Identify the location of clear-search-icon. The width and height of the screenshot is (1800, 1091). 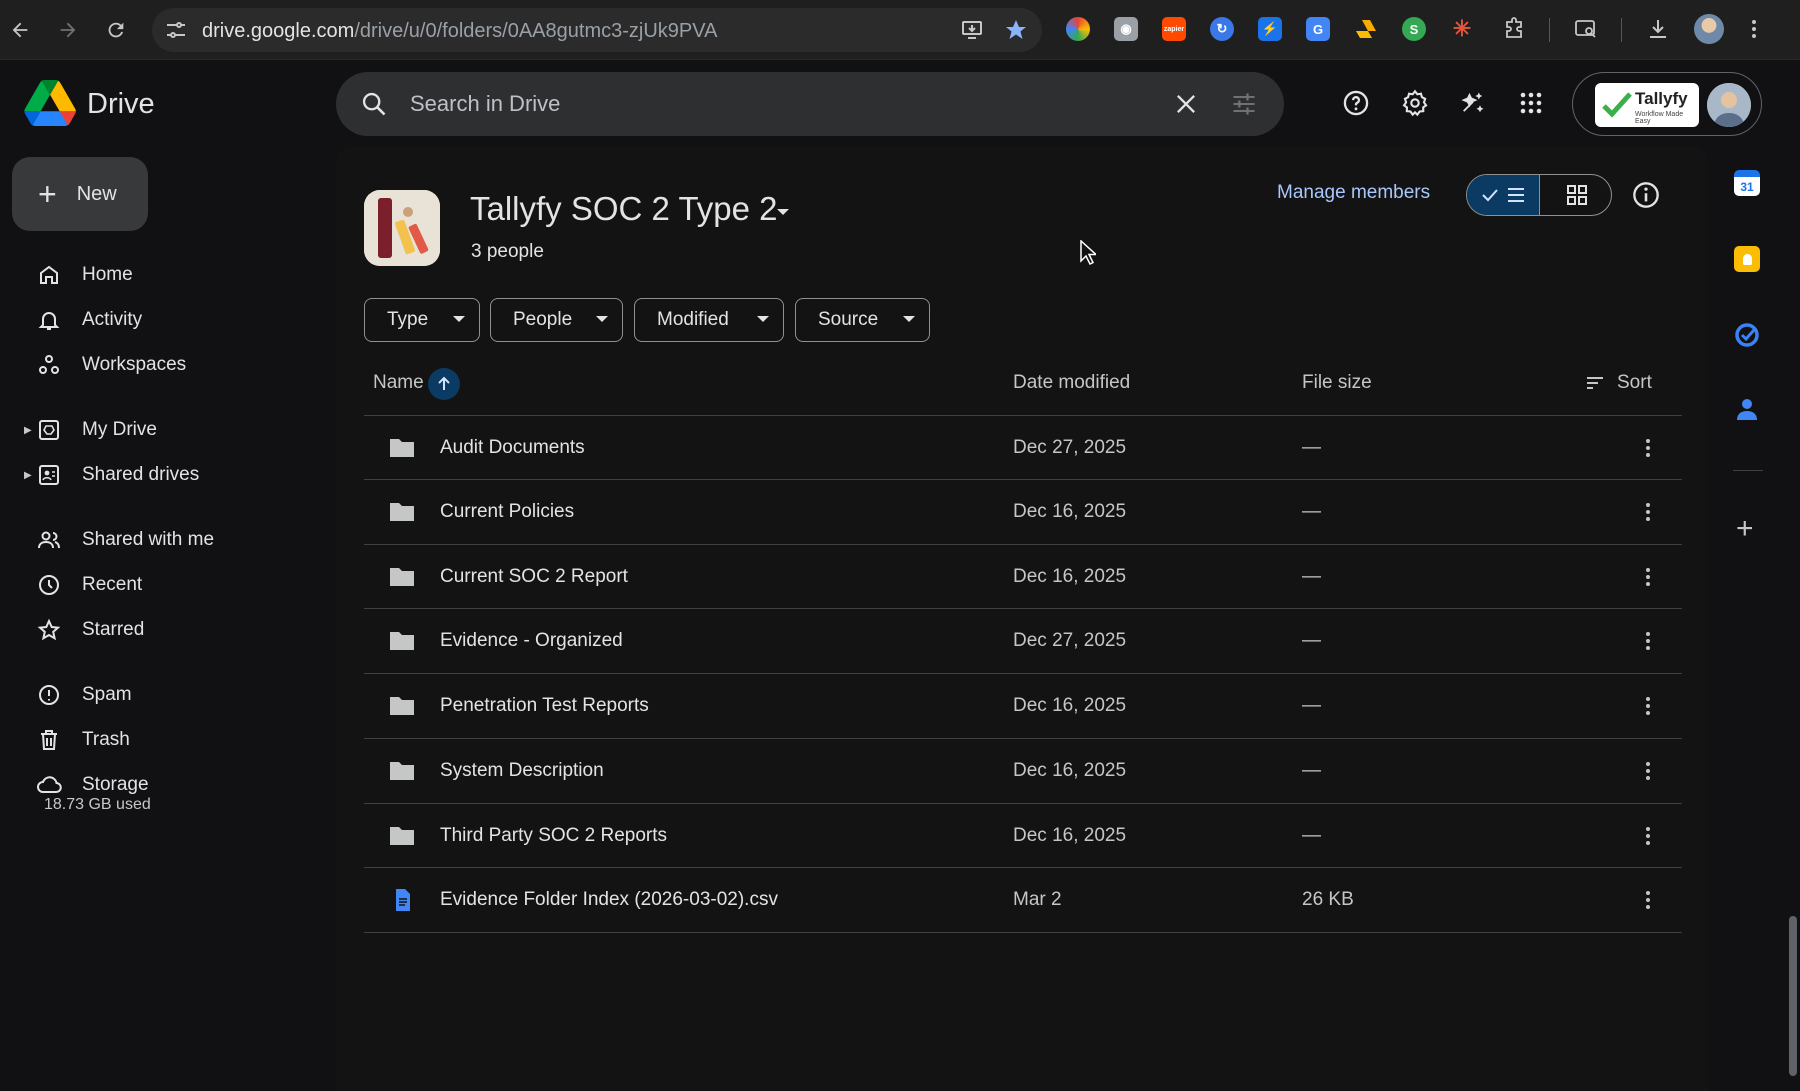
(1186, 104).